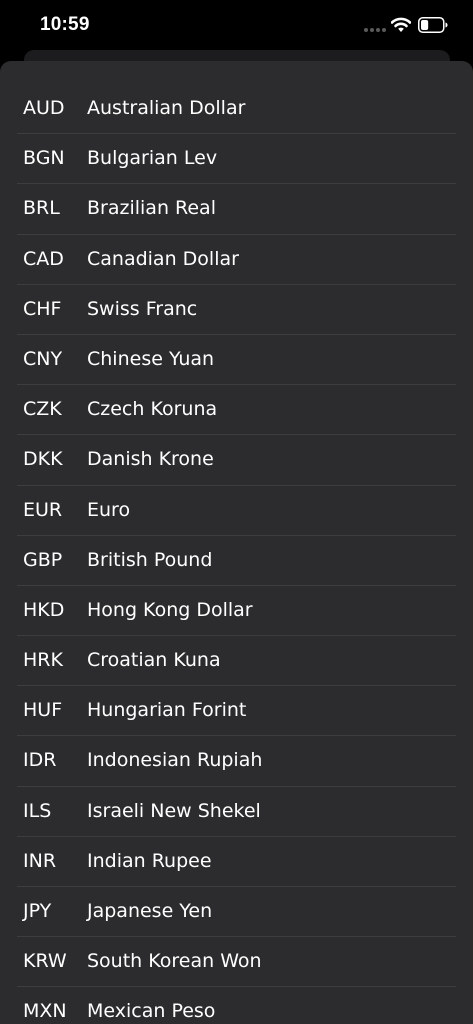  I want to click on currency-code: KRW, so click(45, 961).